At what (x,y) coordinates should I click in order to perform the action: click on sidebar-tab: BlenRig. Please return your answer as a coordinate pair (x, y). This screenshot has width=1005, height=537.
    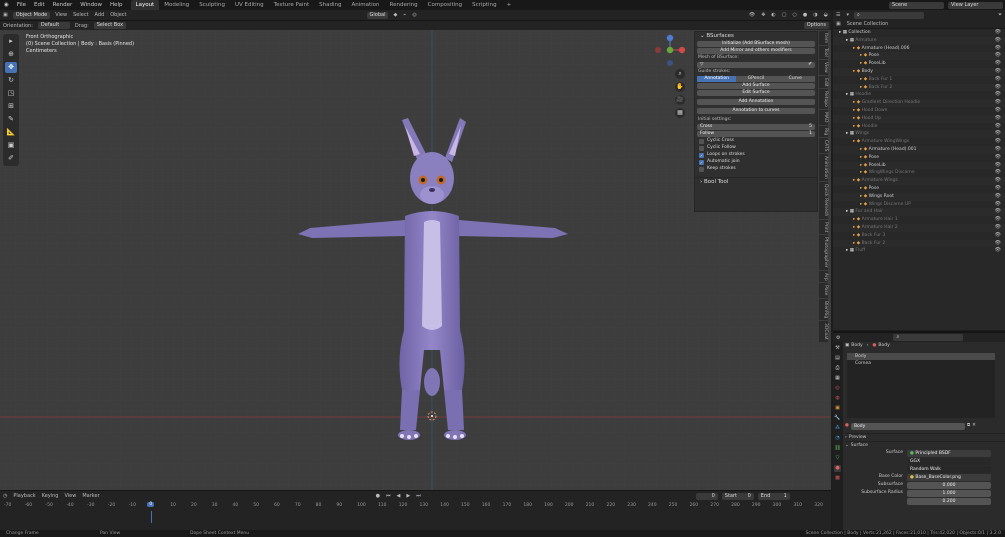
    Looking at the image, I should click on (823, 309).